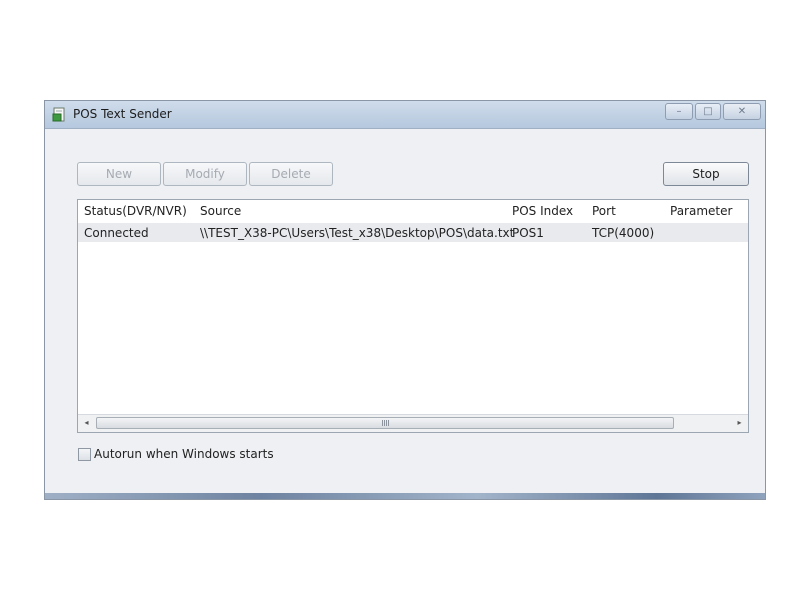  Describe the element at coordinates (701, 211) in the screenshot. I see `column-header-parameter: Parameter` at that location.